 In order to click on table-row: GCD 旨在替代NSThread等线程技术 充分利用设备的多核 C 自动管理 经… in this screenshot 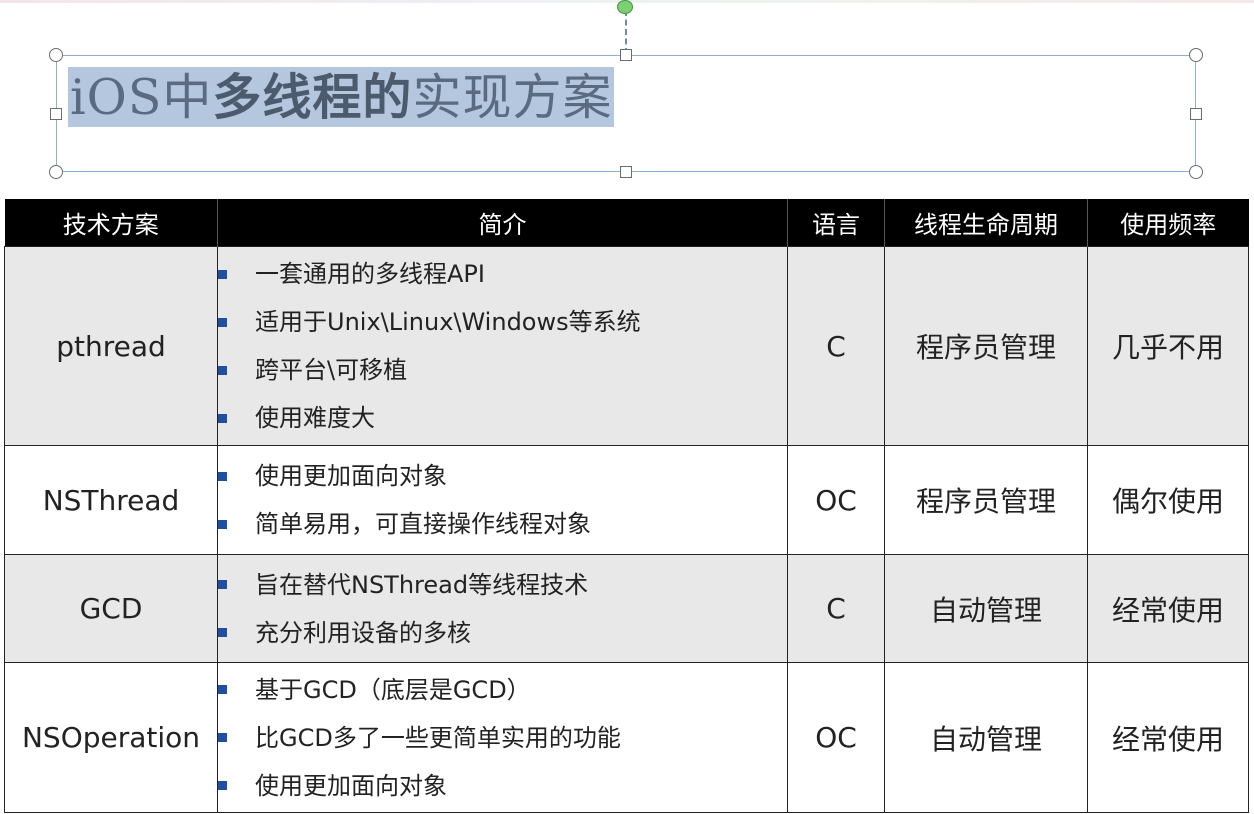, I will do `click(626, 608)`.